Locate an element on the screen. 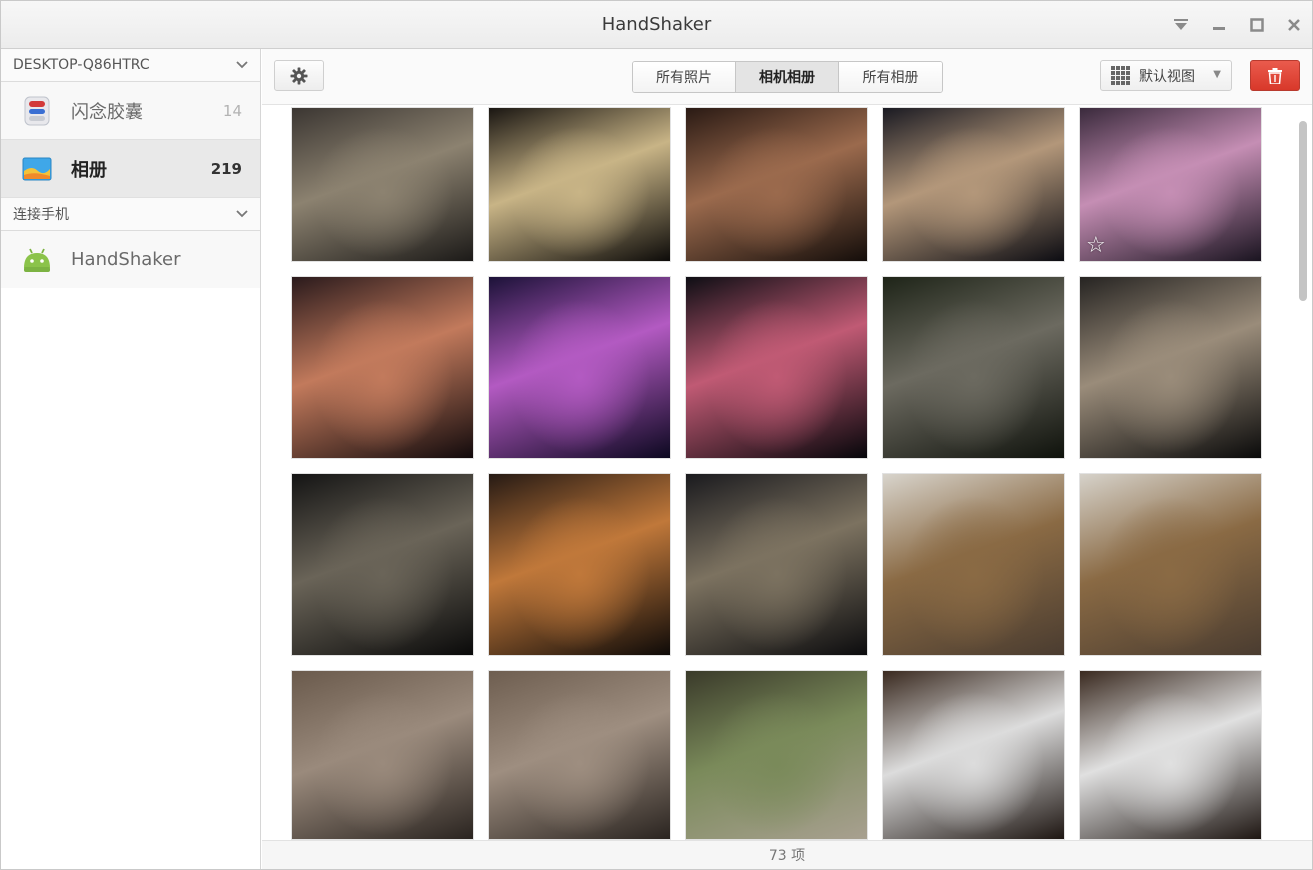 The image size is (1313, 870). caret-down-icon: ▼ is located at coordinates (1217, 74).